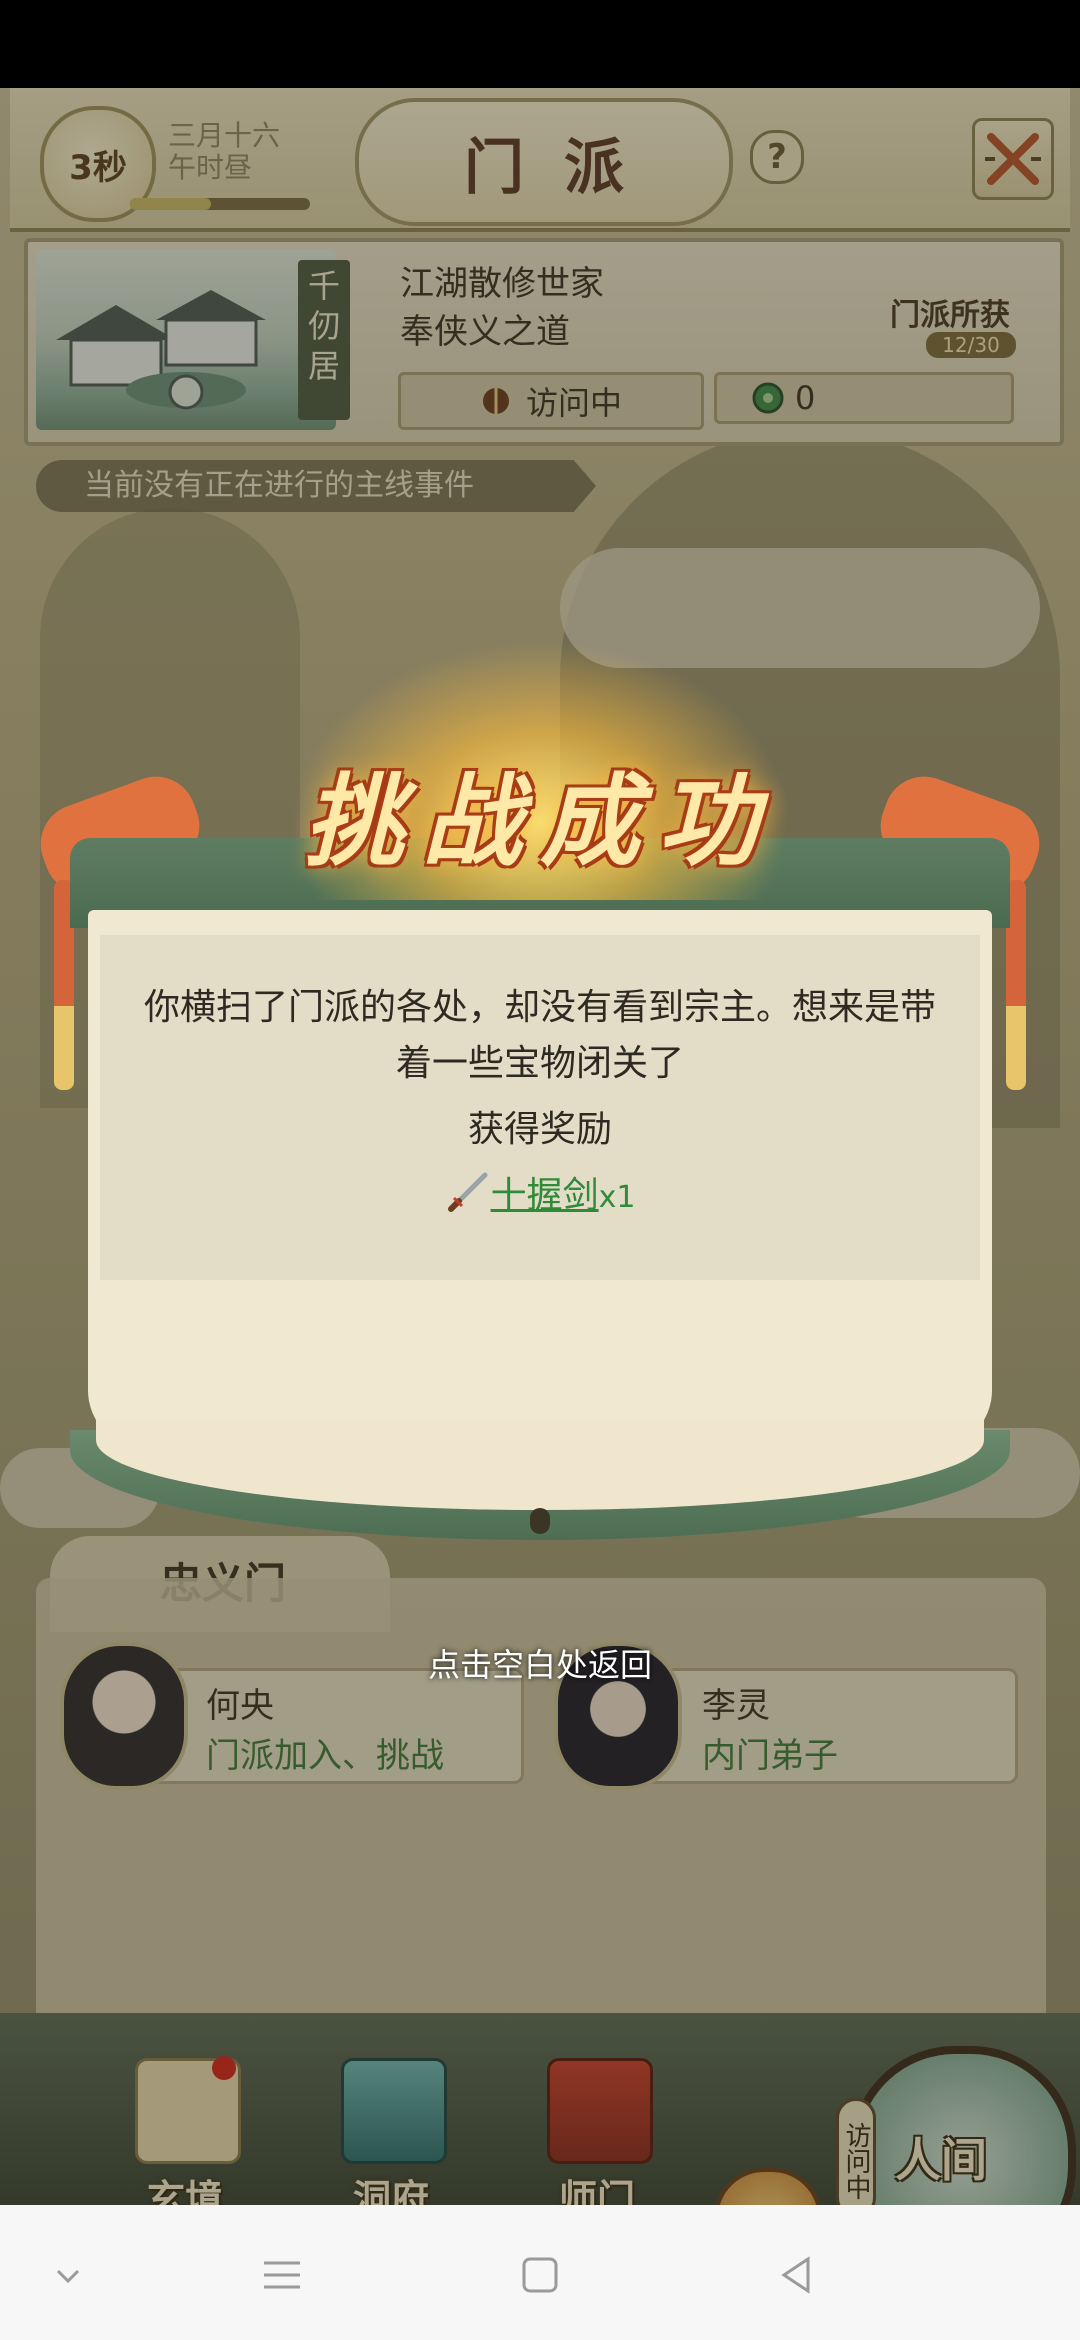 The height and width of the screenshot is (2340, 1080). Describe the element at coordinates (540, 2275) in the screenshot. I see `home-icon` at that location.